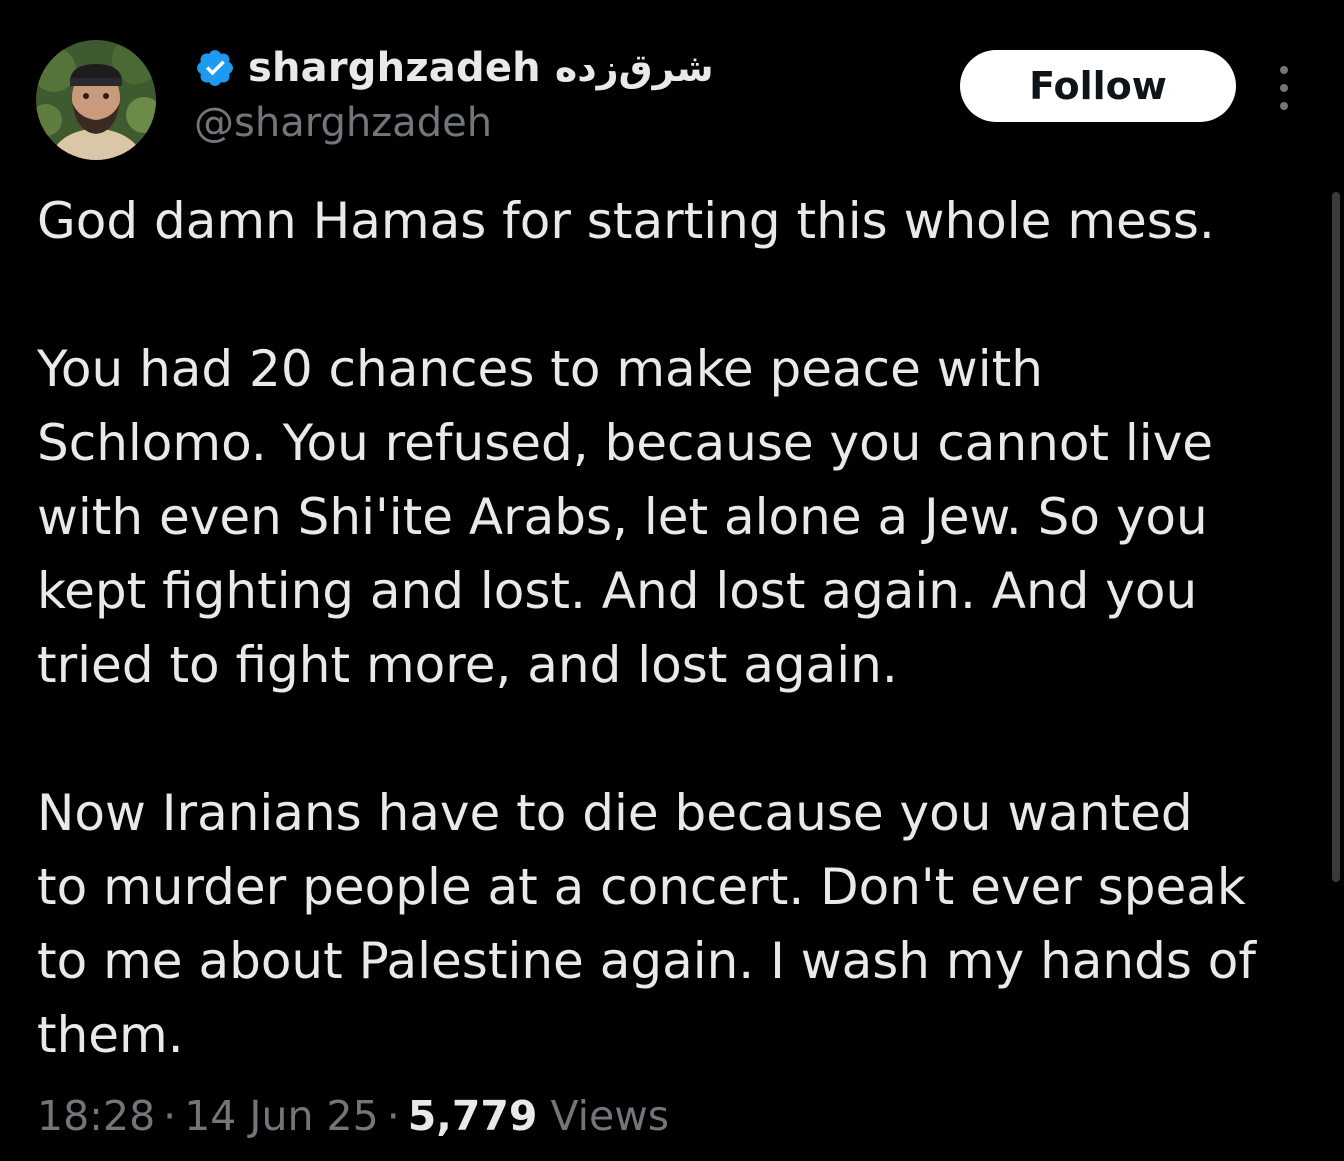  What do you see at coordinates (540, 369) in the screenshot?
I see `tweet-line: You had 20 chances to make peace with` at bounding box center [540, 369].